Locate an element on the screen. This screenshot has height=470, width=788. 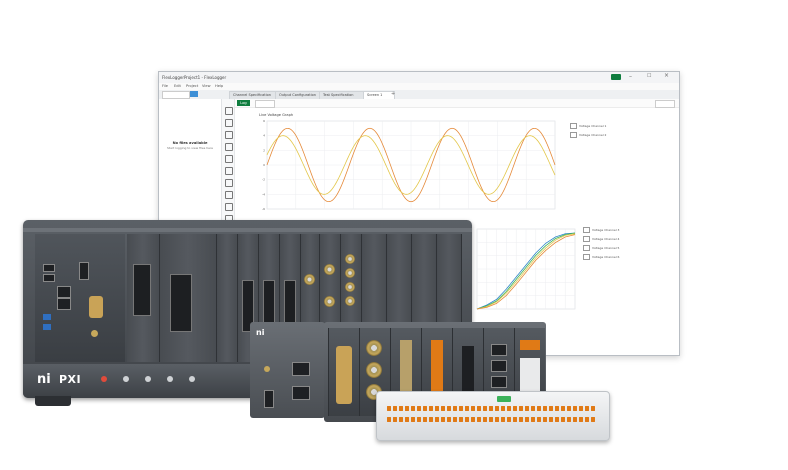
menu-help: Help is located at coordinates (219, 86).